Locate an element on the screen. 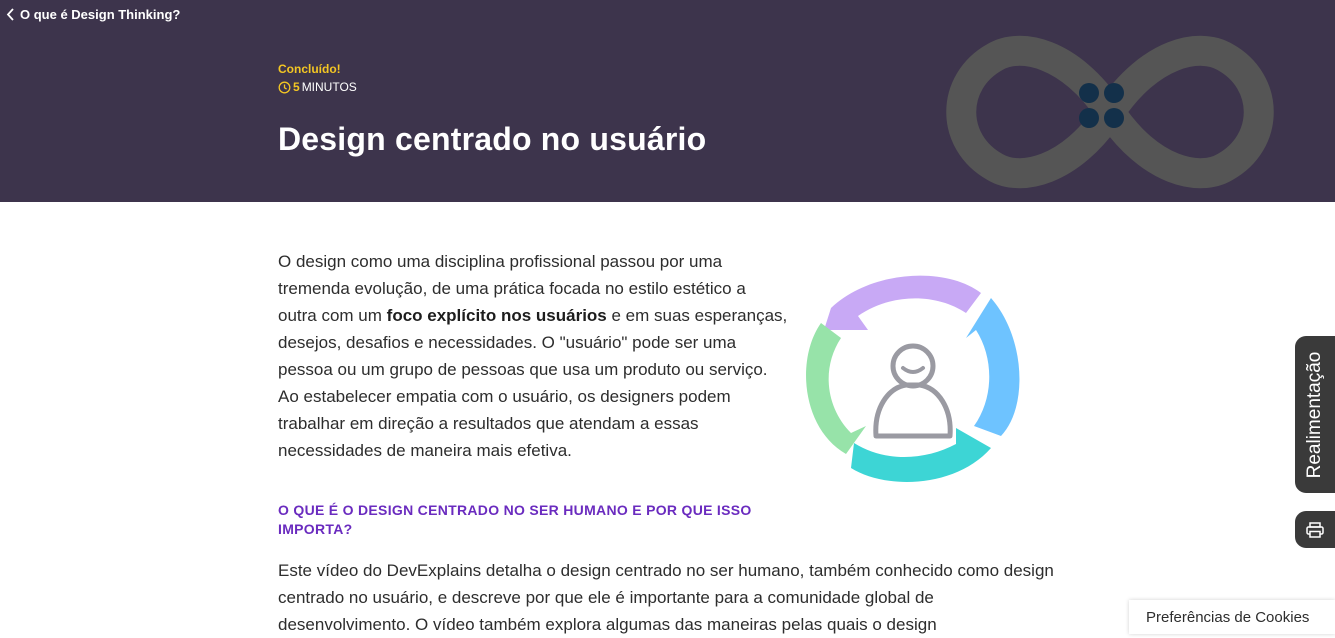  page-title: Design centrado no usuário is located at coordinates (492, 139).